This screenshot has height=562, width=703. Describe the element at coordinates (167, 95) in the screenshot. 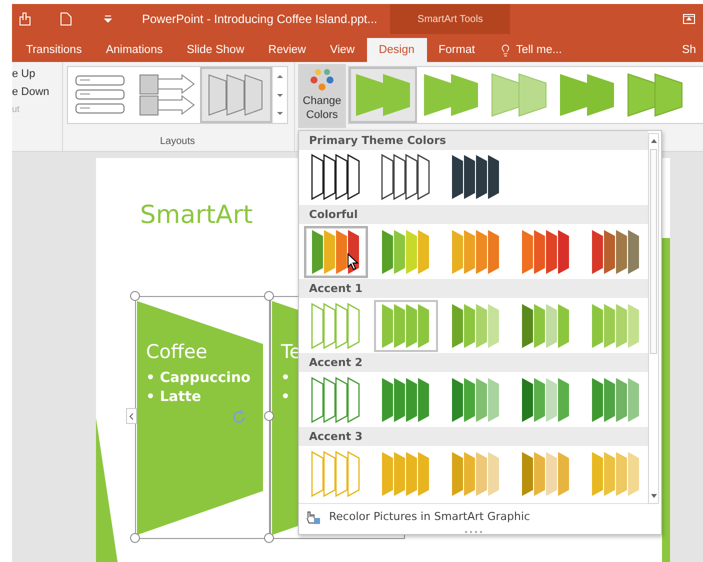

I see `arrow-process-icon` at that location.